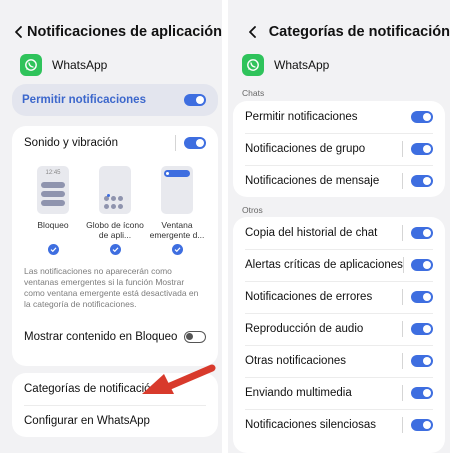 The height and width of the screenshot is (453, 450). I want to click on sound-vibration-label: Sonido y vibración, so click(71, 143).